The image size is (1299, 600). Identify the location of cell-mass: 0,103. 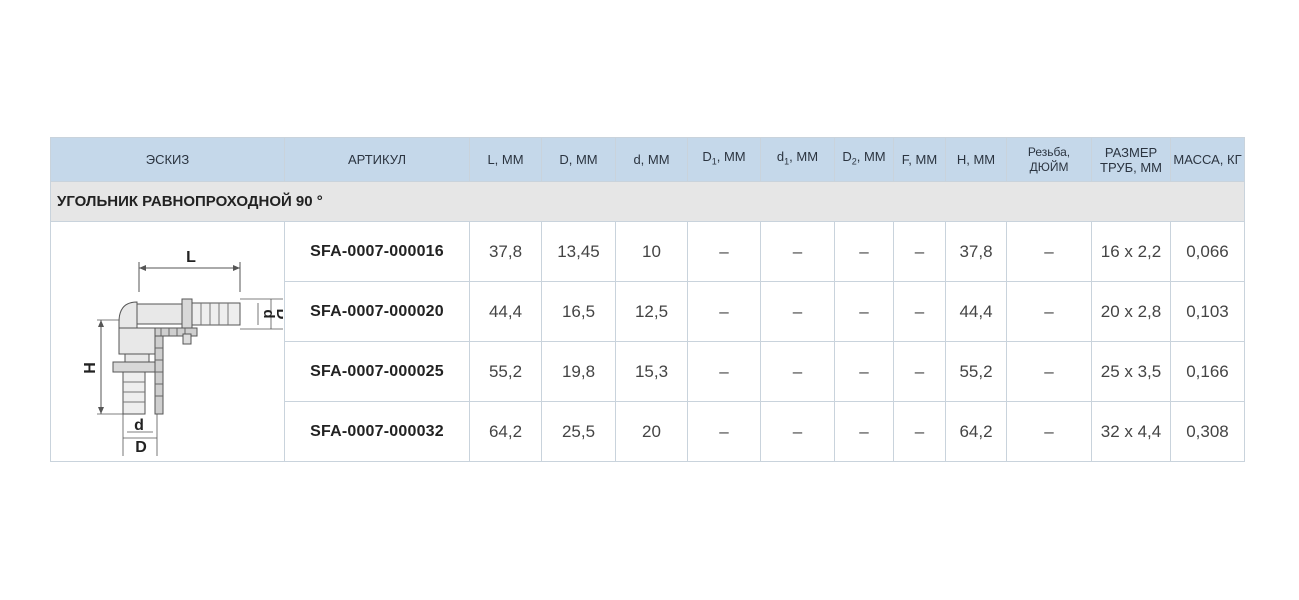
(1207, 311).